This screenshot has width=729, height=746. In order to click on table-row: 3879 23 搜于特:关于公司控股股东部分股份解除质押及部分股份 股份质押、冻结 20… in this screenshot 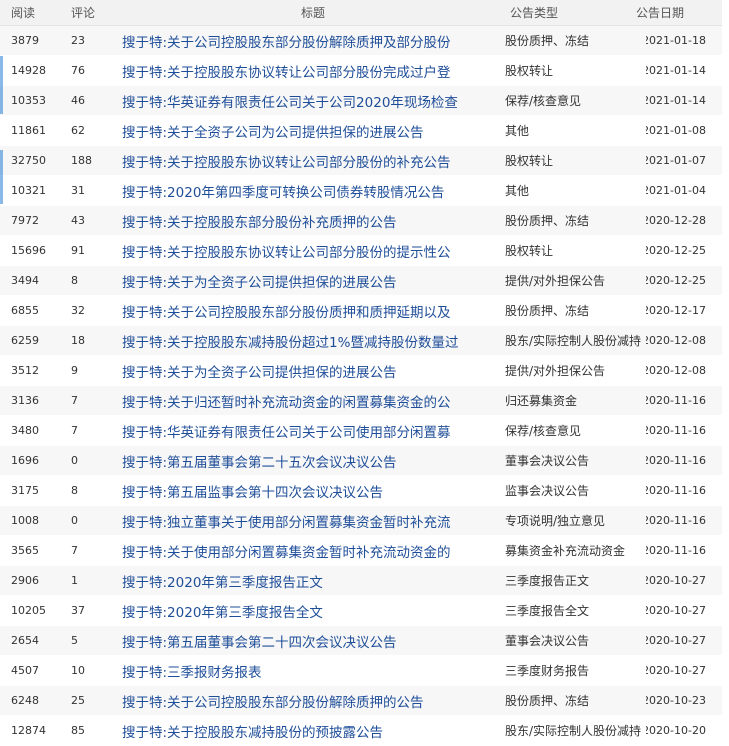, I will do `click(364, 41)`.